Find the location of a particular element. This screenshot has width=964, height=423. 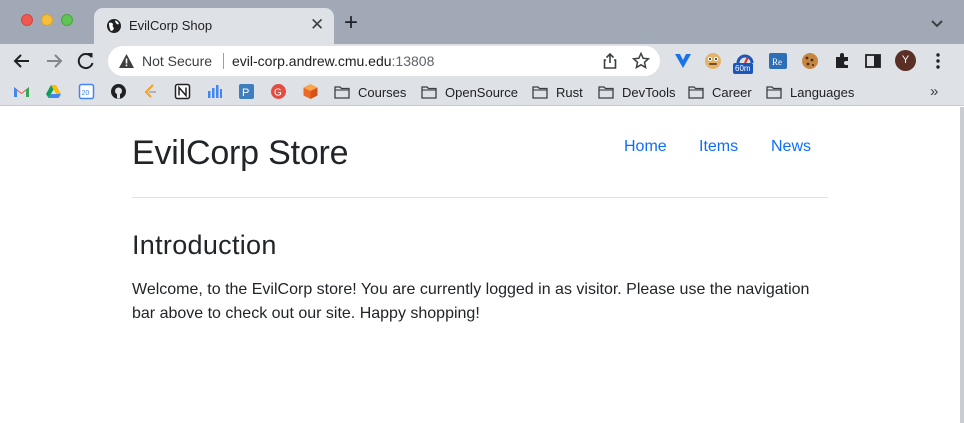

bookmark-folder-opensource: OpenSource is located at coordinates (469, 92).